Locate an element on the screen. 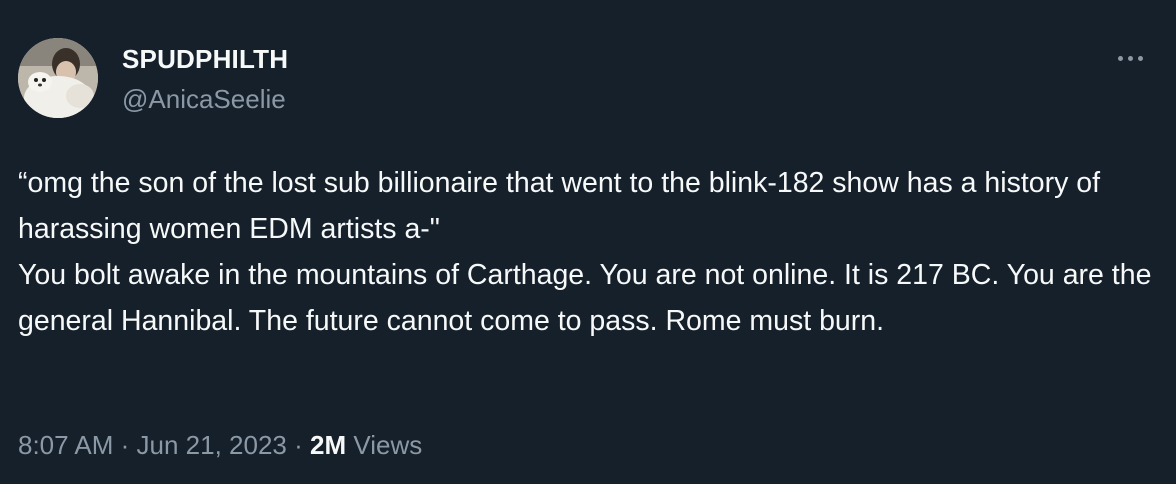 Image resolution: width=1176 pixels, height=484 pixels. views-count: 2M is located at coordinates (328, 445).